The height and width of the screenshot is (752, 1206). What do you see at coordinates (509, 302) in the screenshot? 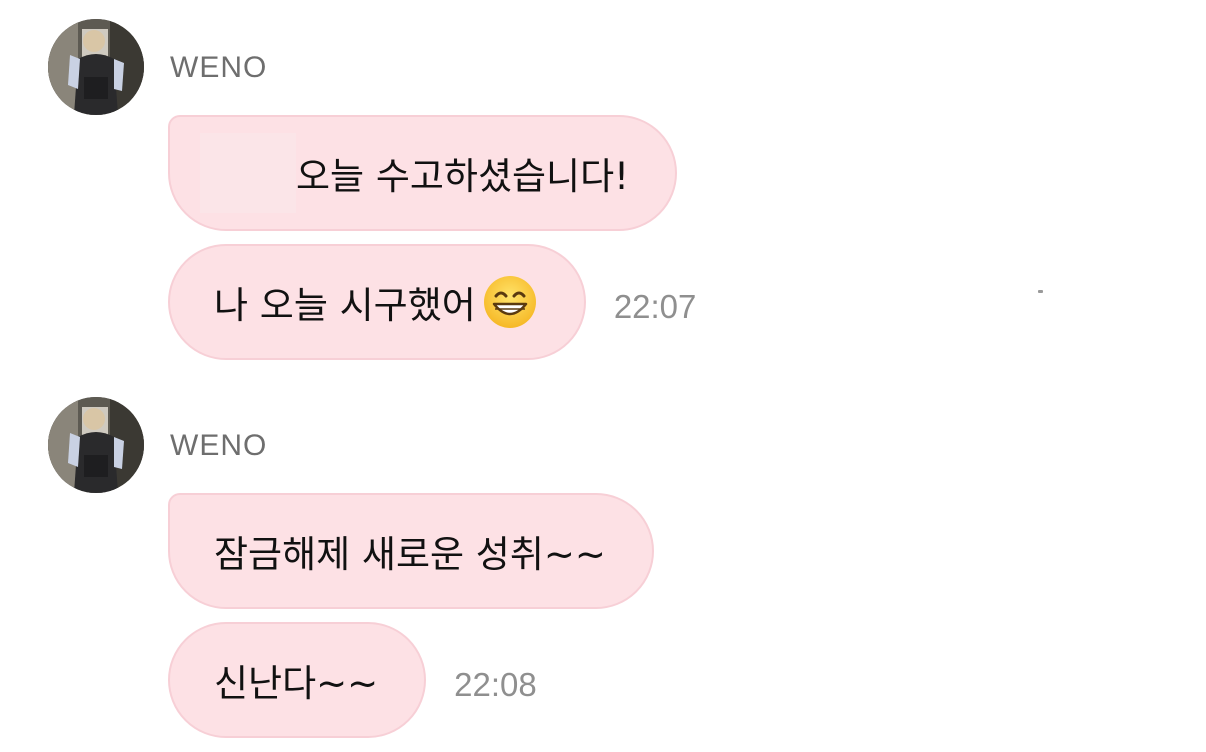
I see `grinning-face-emoji-icon` at bounding box center [509, 302].